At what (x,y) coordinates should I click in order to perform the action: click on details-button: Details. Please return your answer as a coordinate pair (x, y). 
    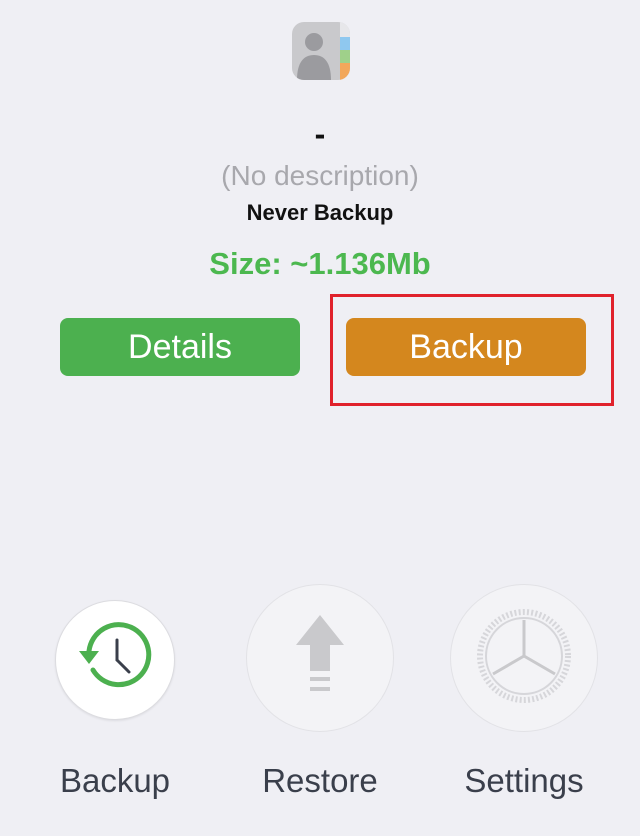
    Looking at the image, I should click on (180, 347).